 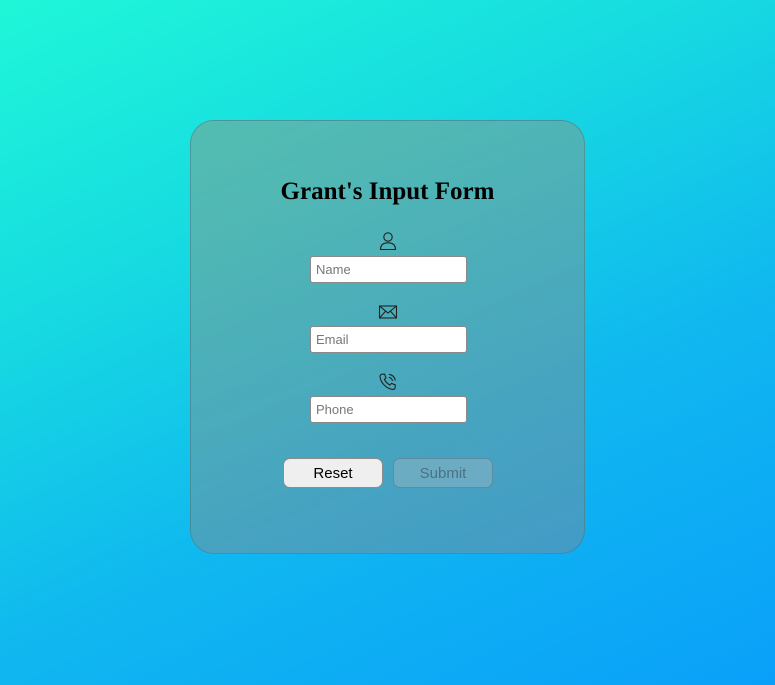 What do you see at coordinates (388, 269) in the screenshot?
I see `name-input` at bounding box center [388, 269].